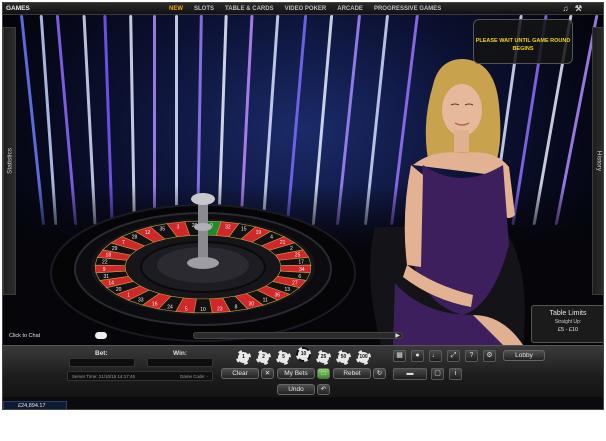 The height and width of the screenshot is (441, 606). What do you see at coordinates (249, 9) in the screenshot?
I see `nav-table-cards: TABLE & CARDS` at bounding box center [249, 9].